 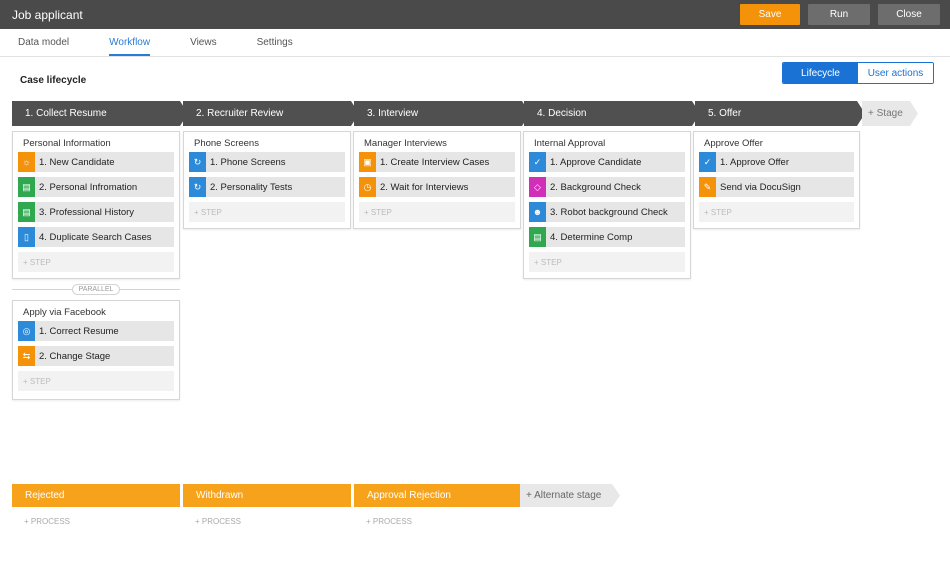 What do you see at coordinates (475, 14) in the screenshot?
I see `title-bar: Job applicant Save Run Close` at bounding box center [475, 14].